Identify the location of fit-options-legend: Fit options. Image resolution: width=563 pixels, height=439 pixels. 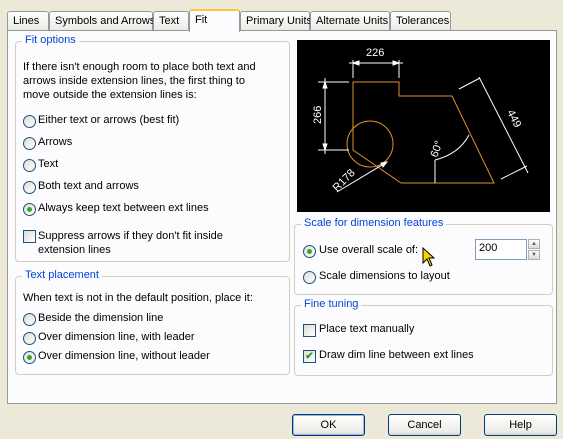
(50, 40).